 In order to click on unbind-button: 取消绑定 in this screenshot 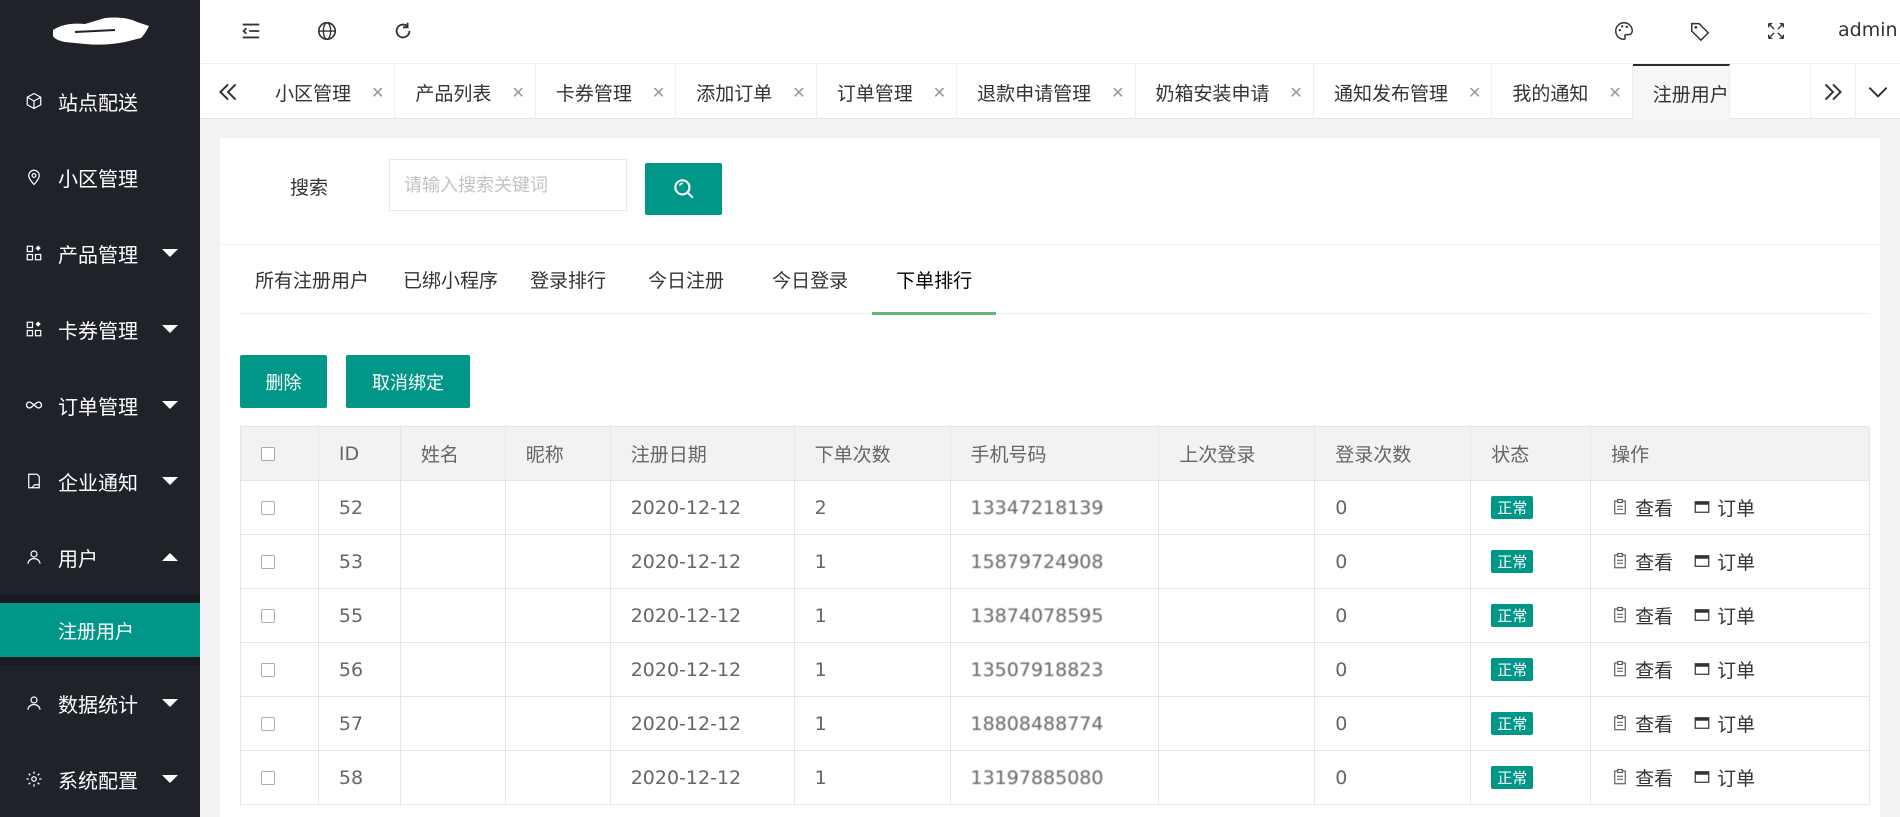, I will do `click(408, 381)`.